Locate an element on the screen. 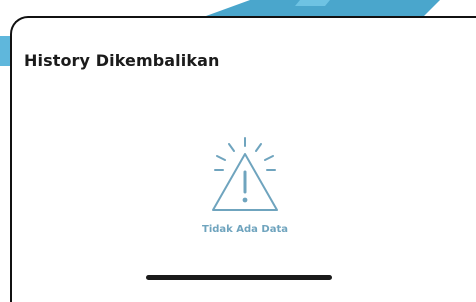  warning-triangle-icon is located at coordinates (245, 174).